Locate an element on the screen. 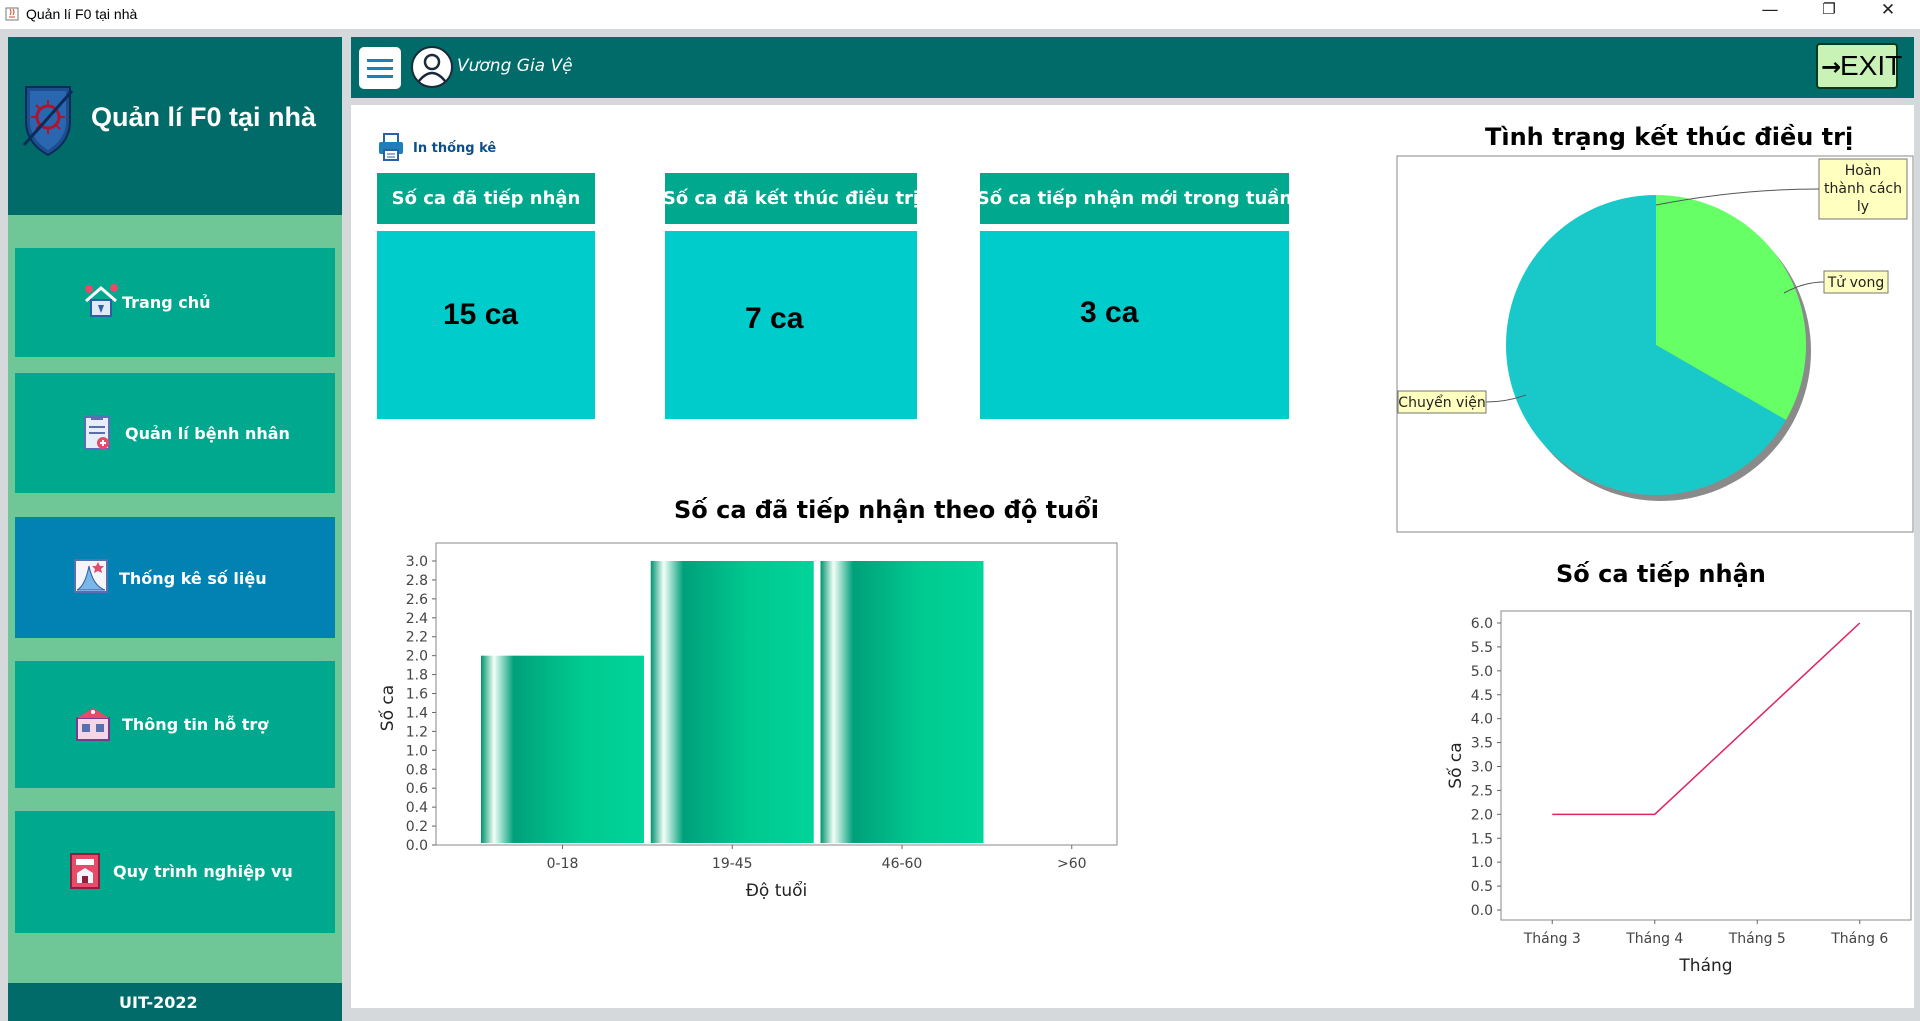  sidebar-item-label: Thống kê số liệu is located at coordinates (193, 578).